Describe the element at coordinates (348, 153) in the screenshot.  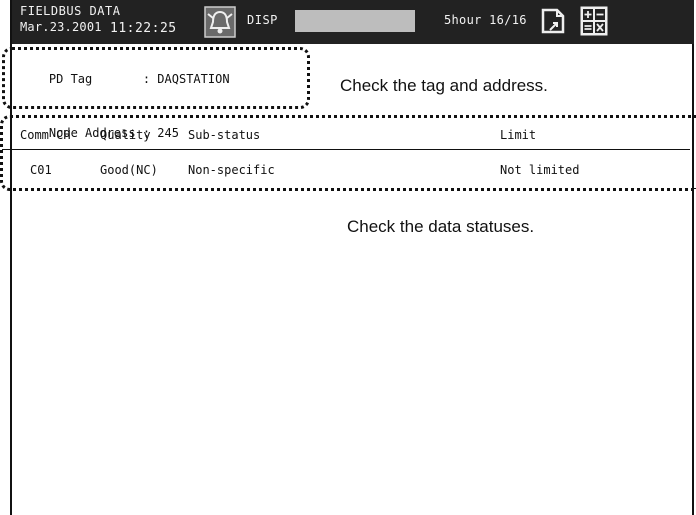
I see `status-highlight-frame` at that location.